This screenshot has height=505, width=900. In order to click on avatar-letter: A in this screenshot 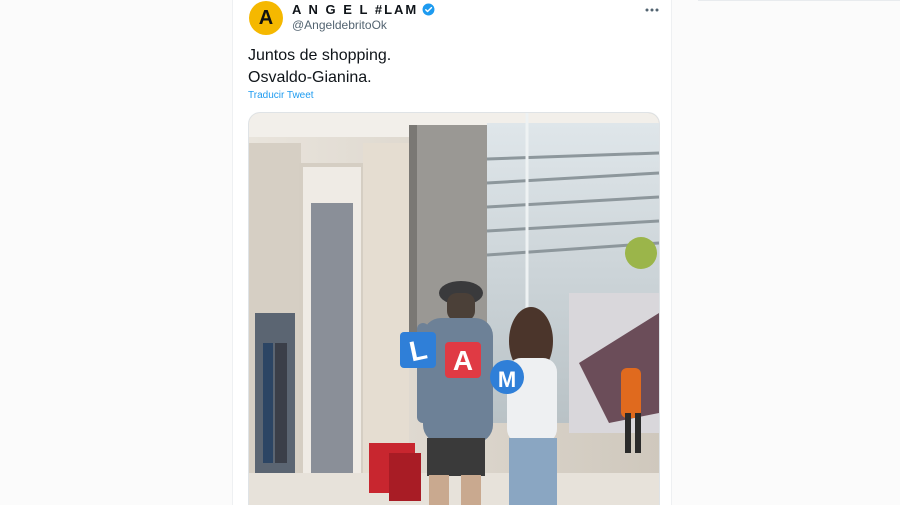, I will do `click(266, 17)`.